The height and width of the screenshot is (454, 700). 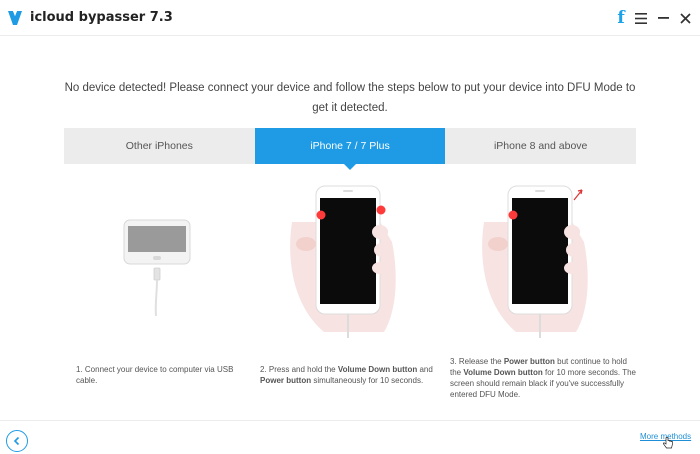 I want to click on back-button, so click(x=17, y=441).